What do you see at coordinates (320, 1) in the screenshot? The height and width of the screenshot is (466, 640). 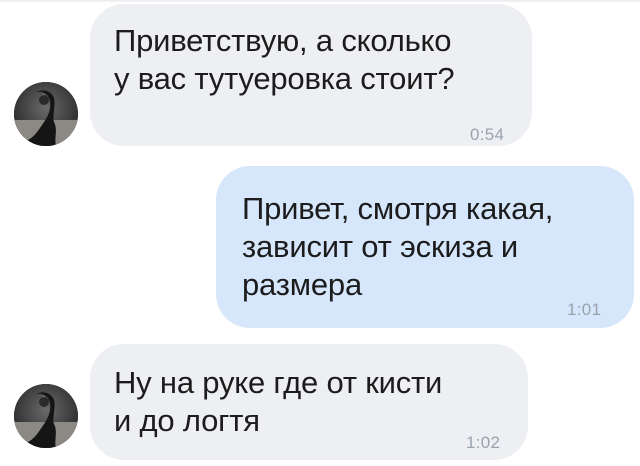 I see `top-divider` at bounding box center [320, 1].